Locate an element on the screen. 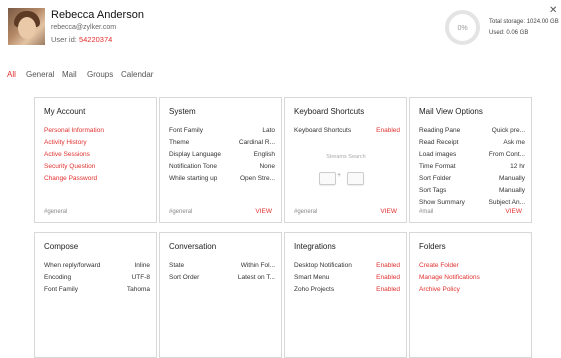 Image resolution: width=561 pixels, height=358 pixels. setting-row: Desktop Notification Enabled is located at coordinates (347, 266).